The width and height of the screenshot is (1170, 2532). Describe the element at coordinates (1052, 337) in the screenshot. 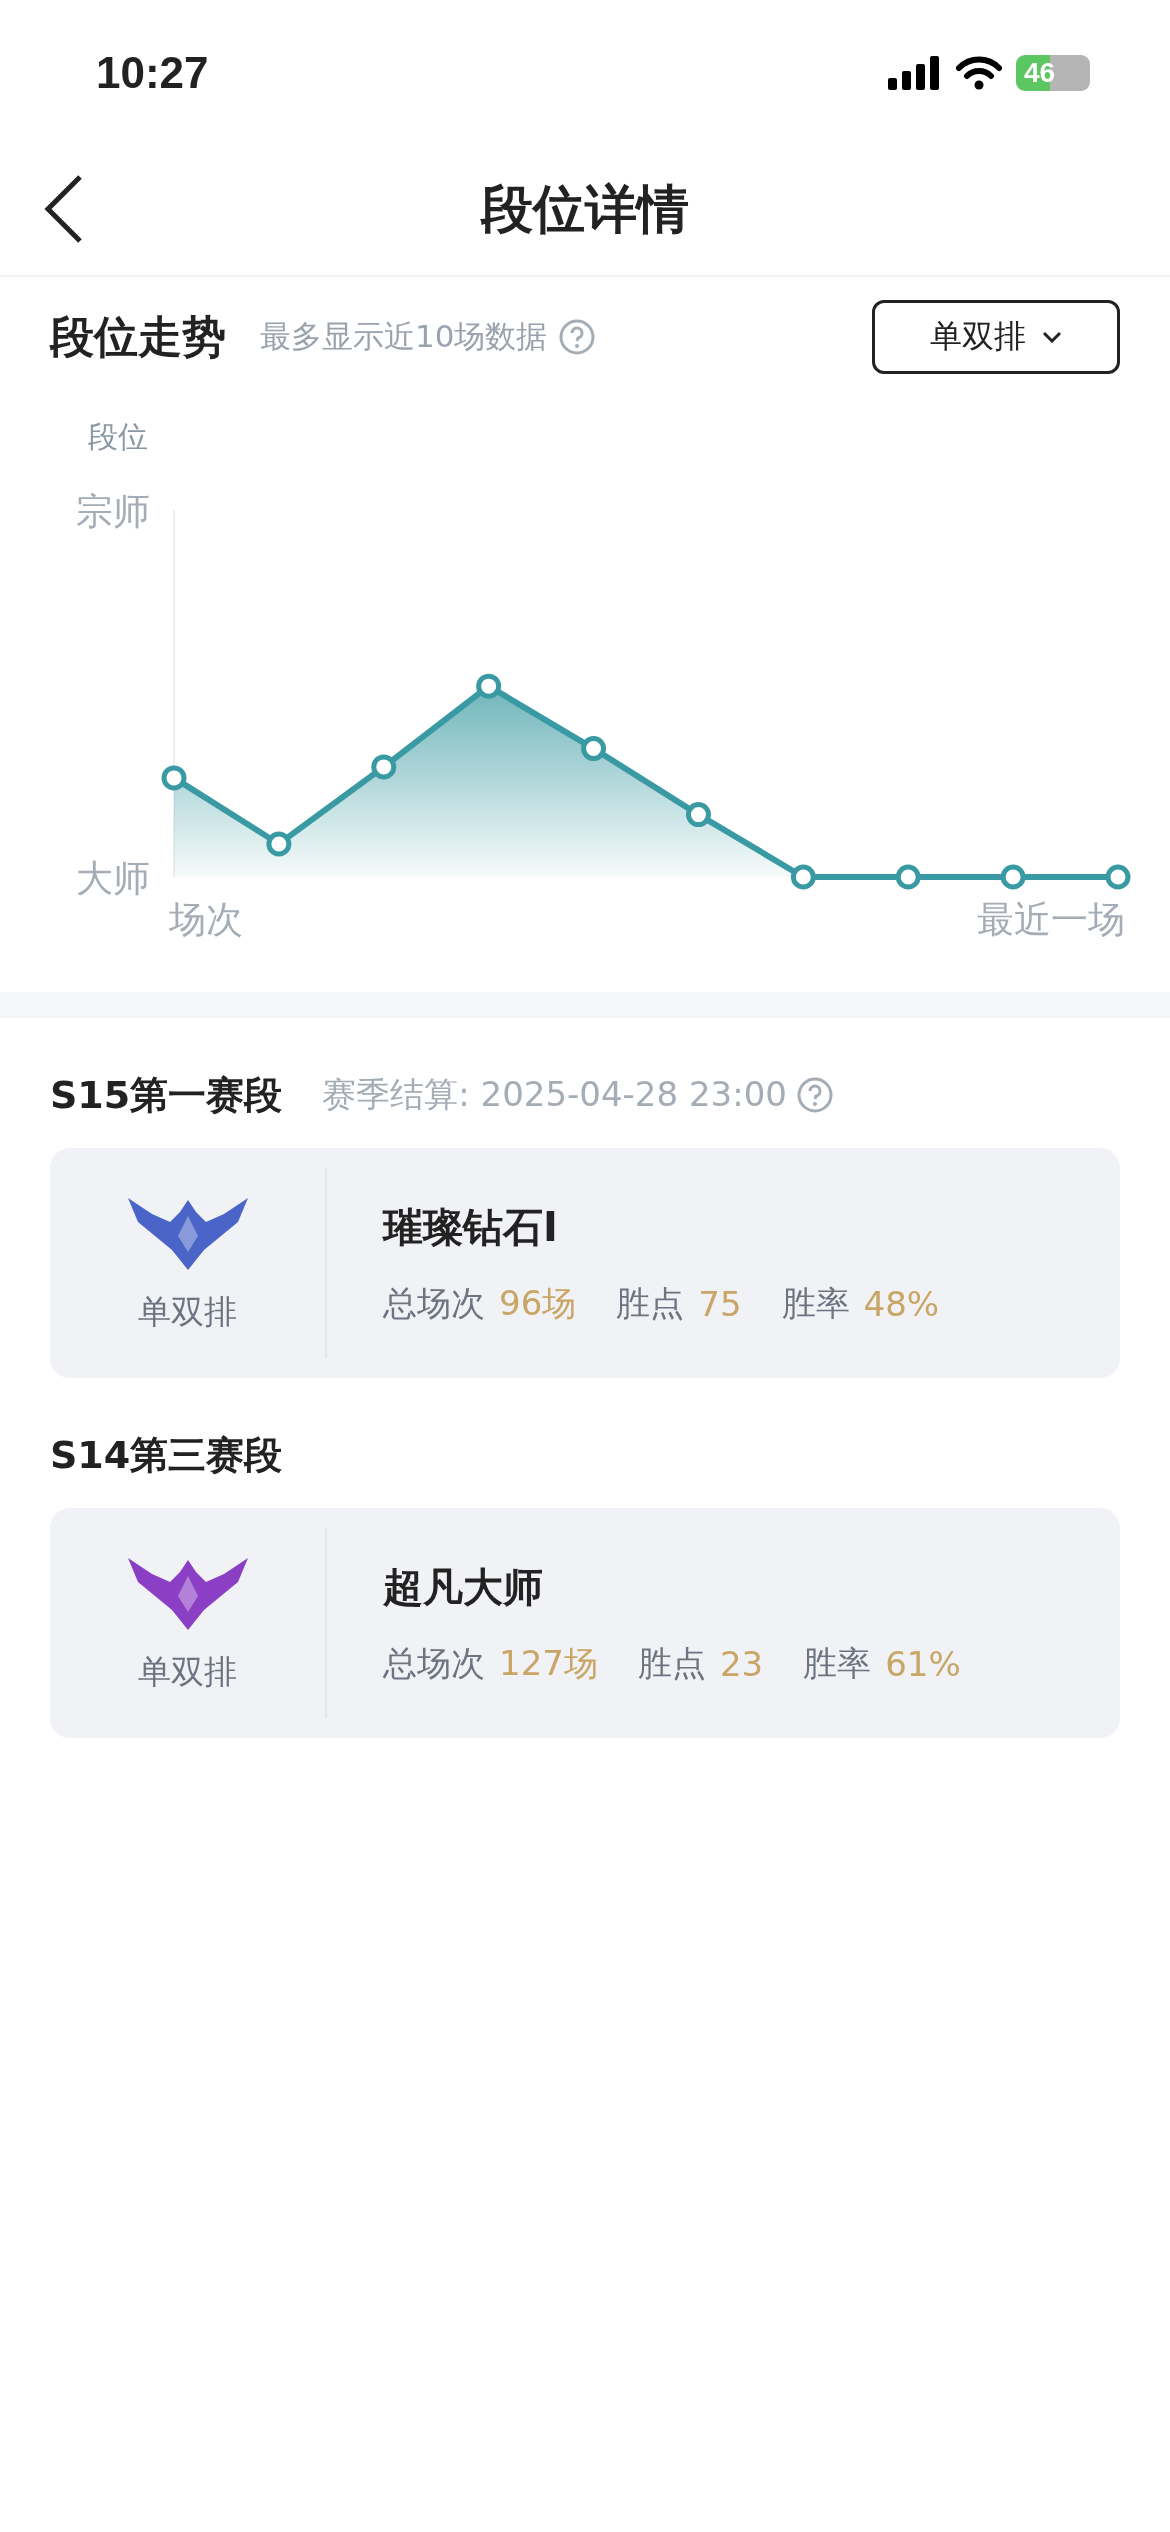

I see `caret-icon` at that location.